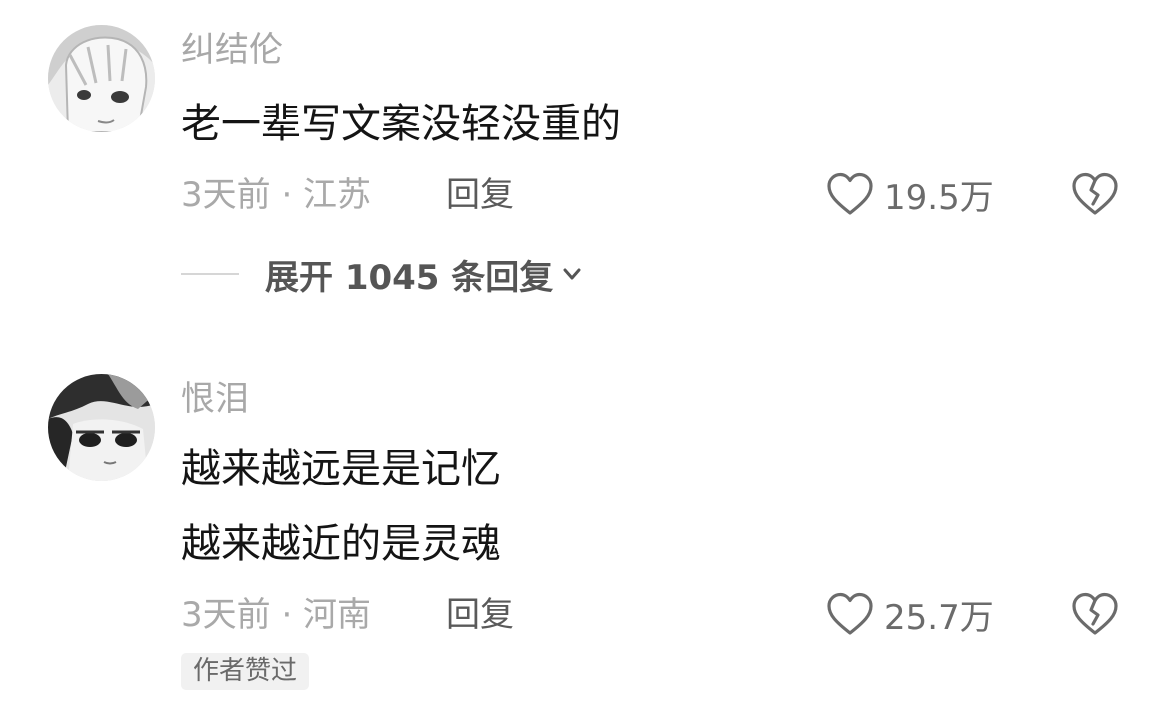  I want to click on like-count: 25.7万, so click(939, 617).